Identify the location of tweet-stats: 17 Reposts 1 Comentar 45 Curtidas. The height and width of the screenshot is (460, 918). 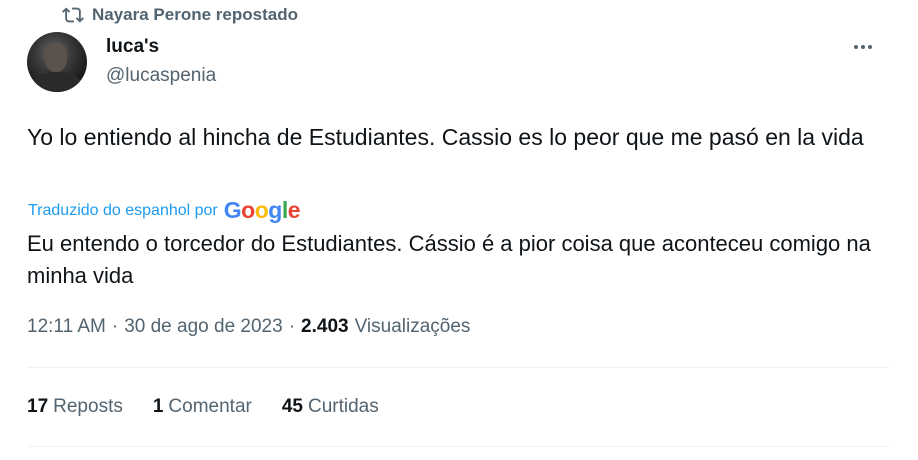
(203, 407).